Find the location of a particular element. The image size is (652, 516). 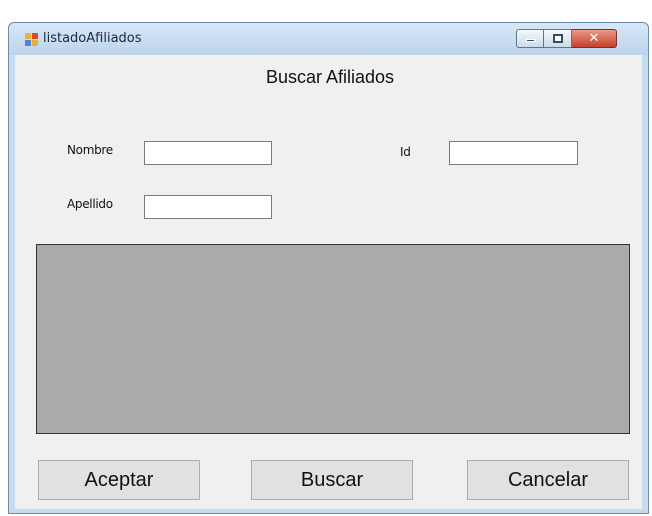

id-label: Id is located at coordinates (405, 152).